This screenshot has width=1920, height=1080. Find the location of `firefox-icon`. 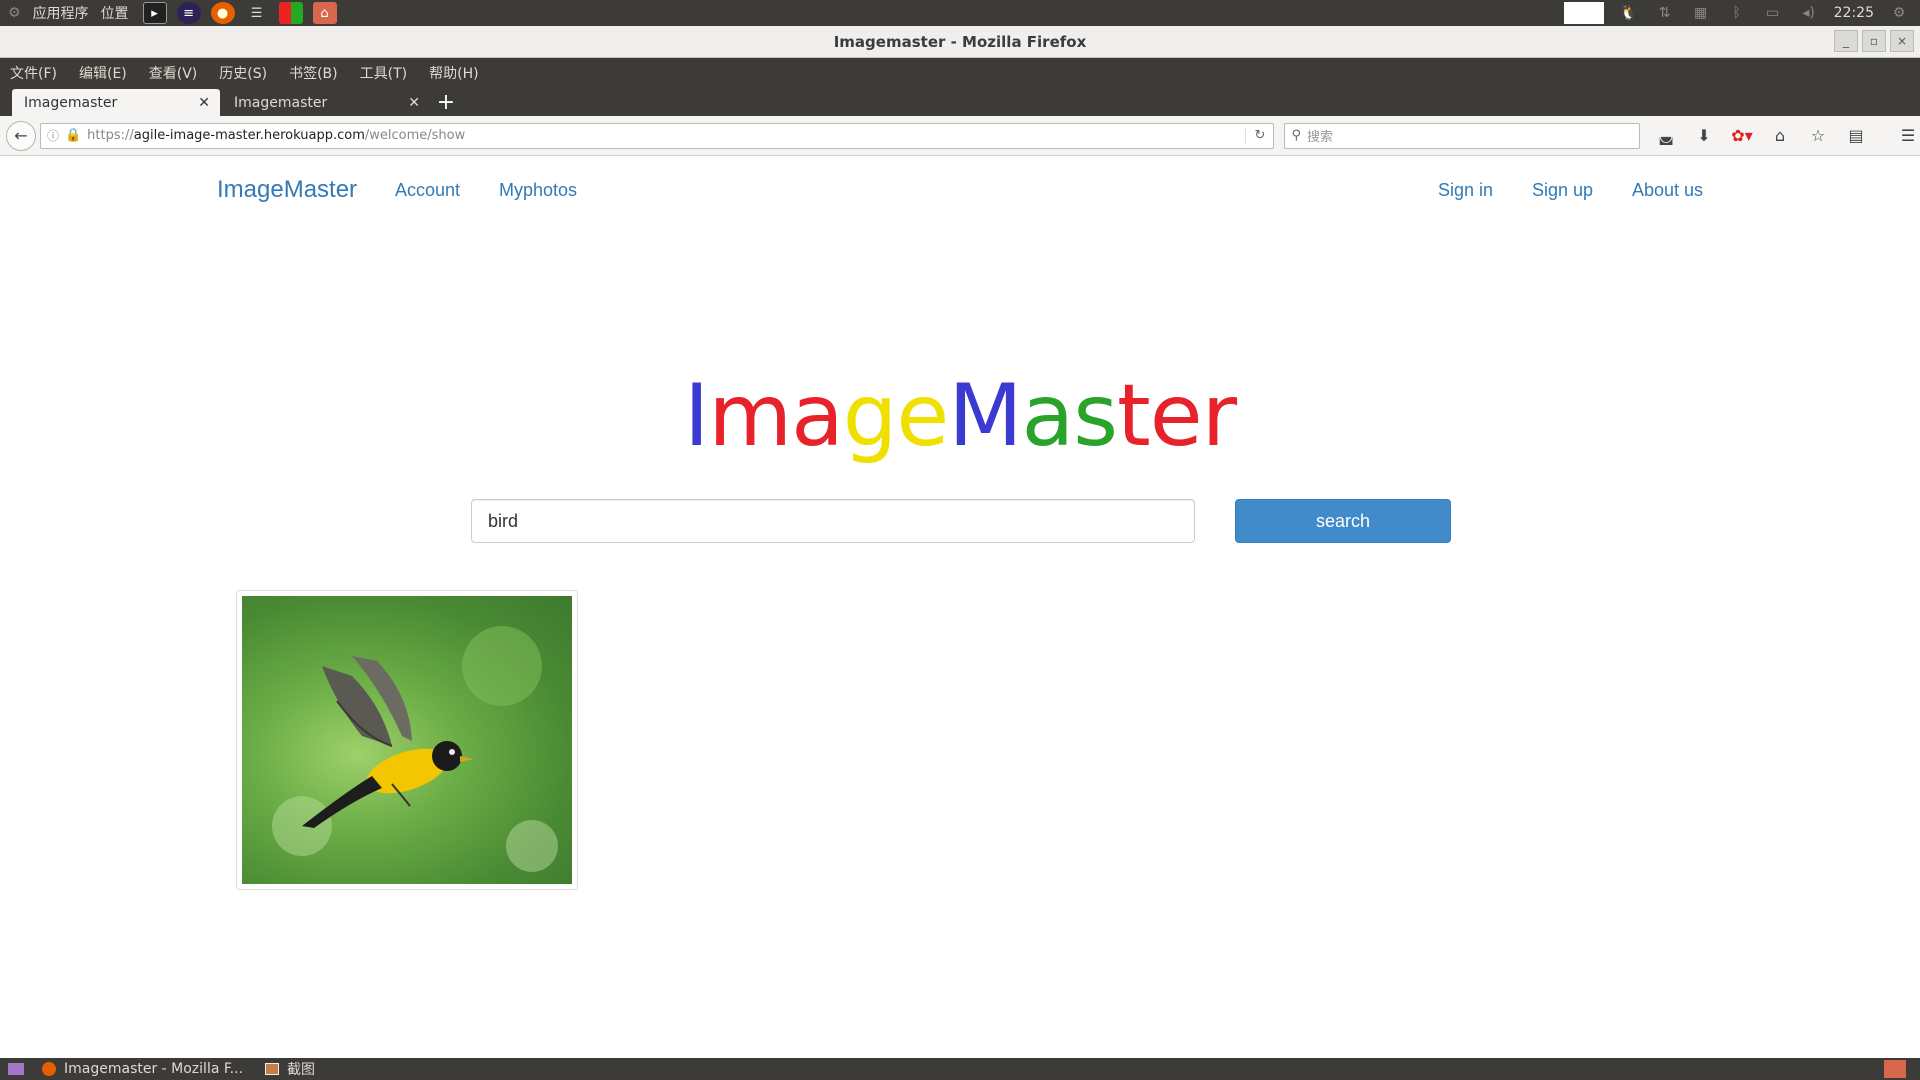

firefox-icon is located at coordinates (49, 1069).